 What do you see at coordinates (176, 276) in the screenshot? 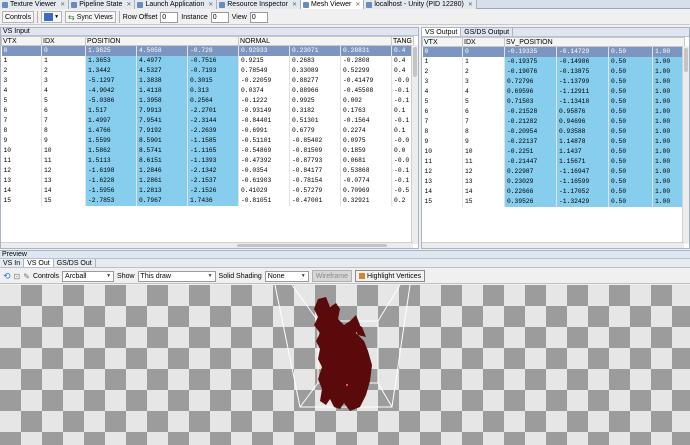
I see `show-select: This draw ▼` at bounding box center [176, 276].